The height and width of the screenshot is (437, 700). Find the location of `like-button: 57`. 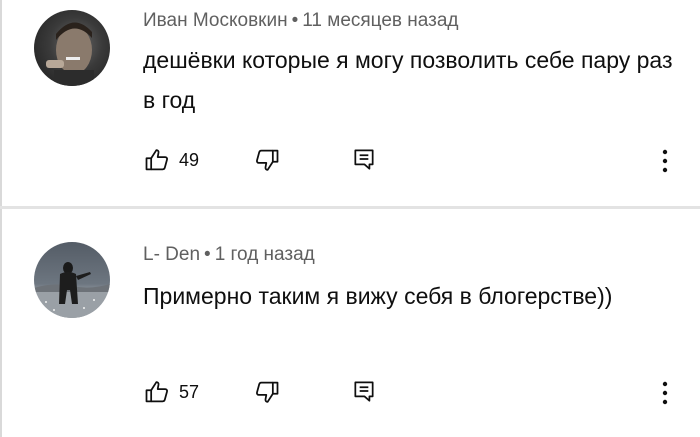

like-button: 57 is located at coordinates (171, 392).